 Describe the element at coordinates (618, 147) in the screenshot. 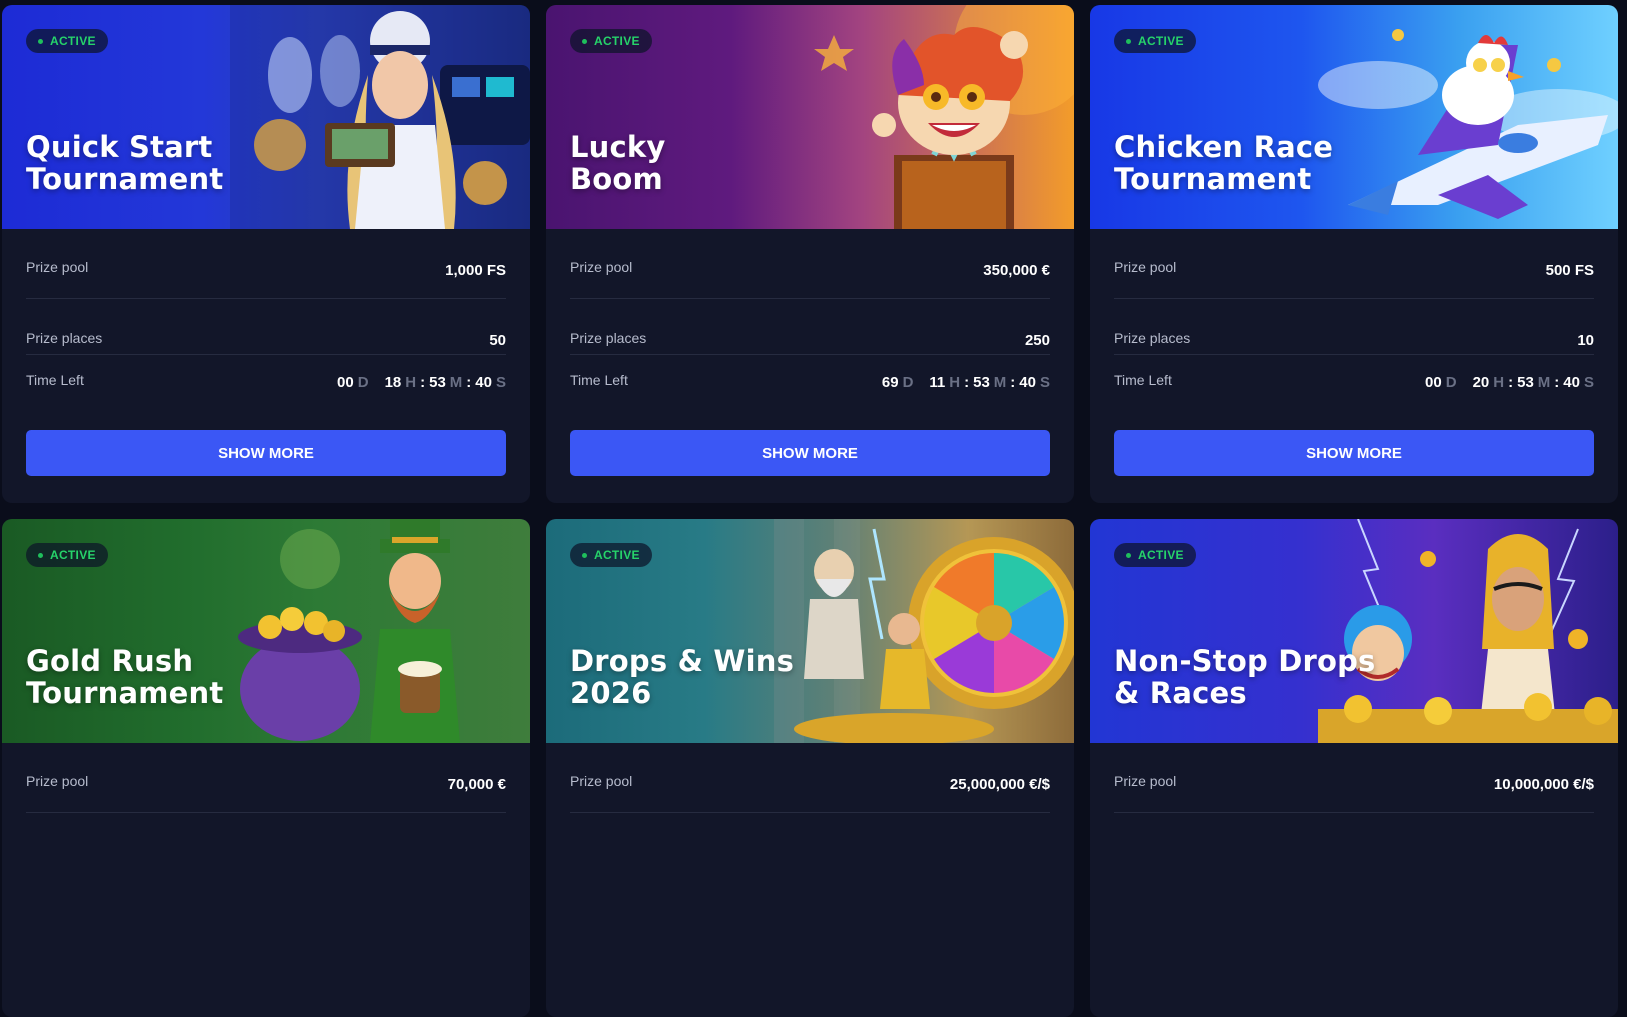

I see `title-line: Lucky` at that location.